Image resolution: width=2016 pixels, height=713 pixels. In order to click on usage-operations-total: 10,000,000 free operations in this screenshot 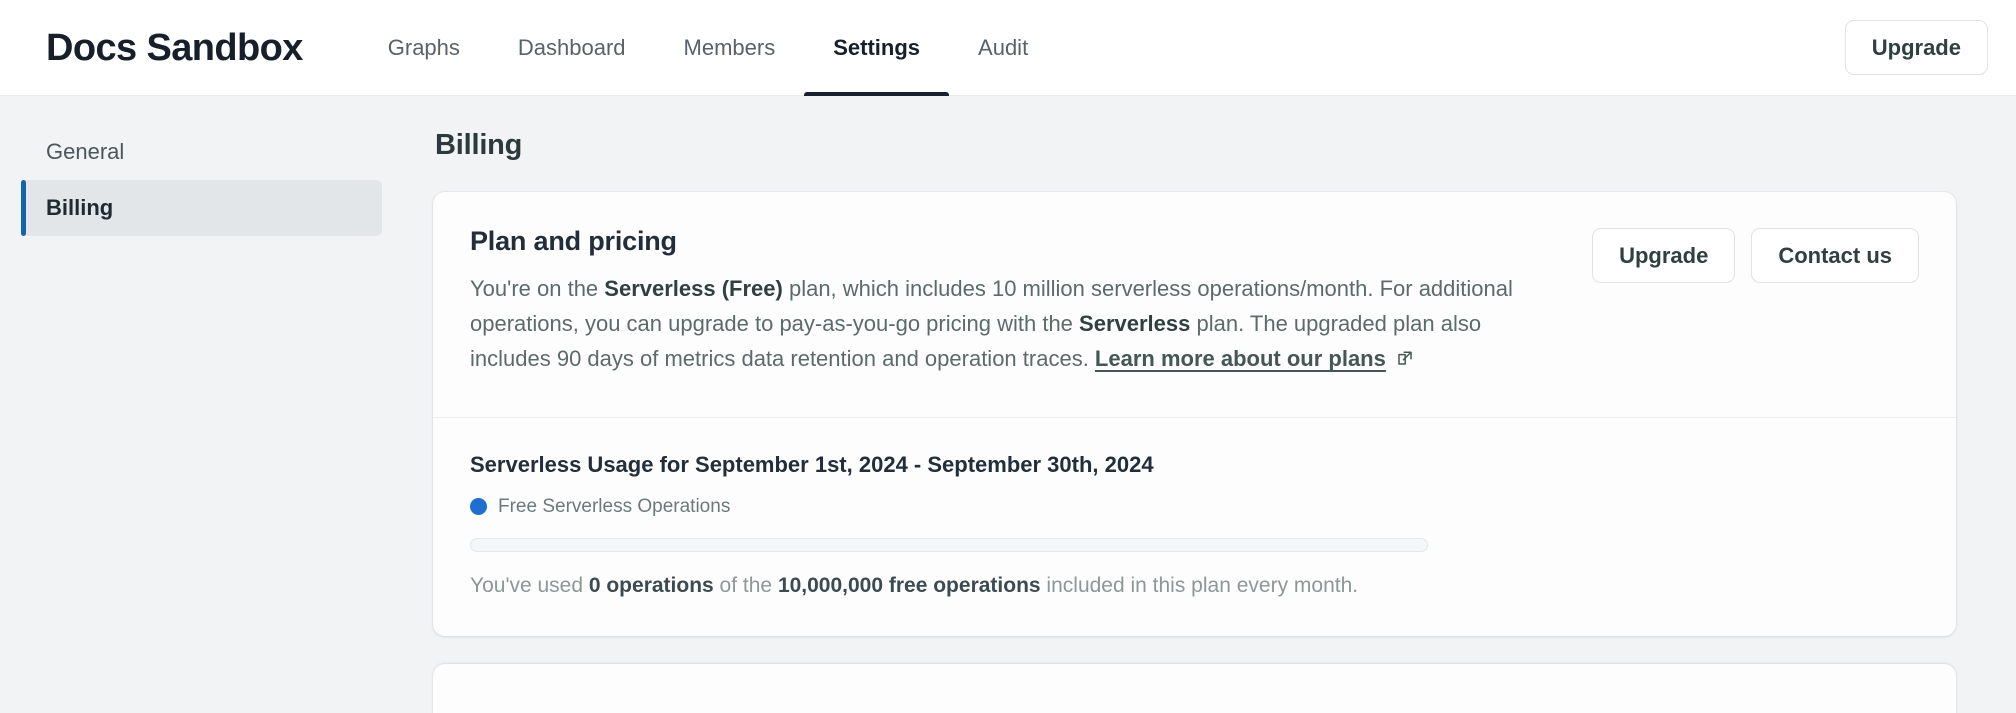, I will do `click(909, 585)`.